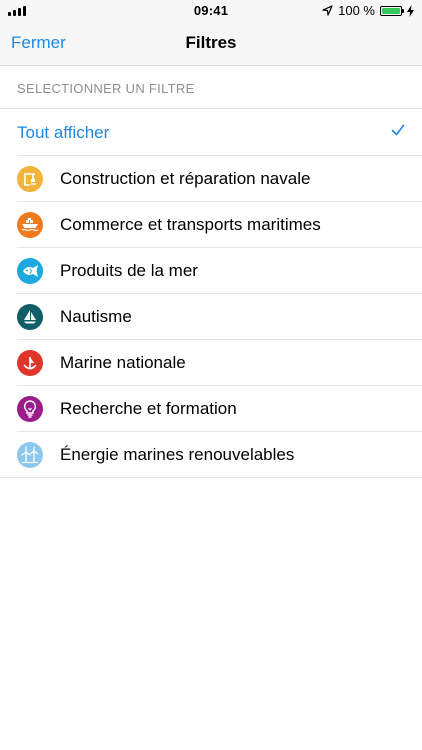 Image resolution: width=422 pixels, height=750 pixels. What do you see at coordinates (177, 454) in the screenshot?
I see `filter-item-label: Énergie marines renouvelables` at bounding box center [177, 454].